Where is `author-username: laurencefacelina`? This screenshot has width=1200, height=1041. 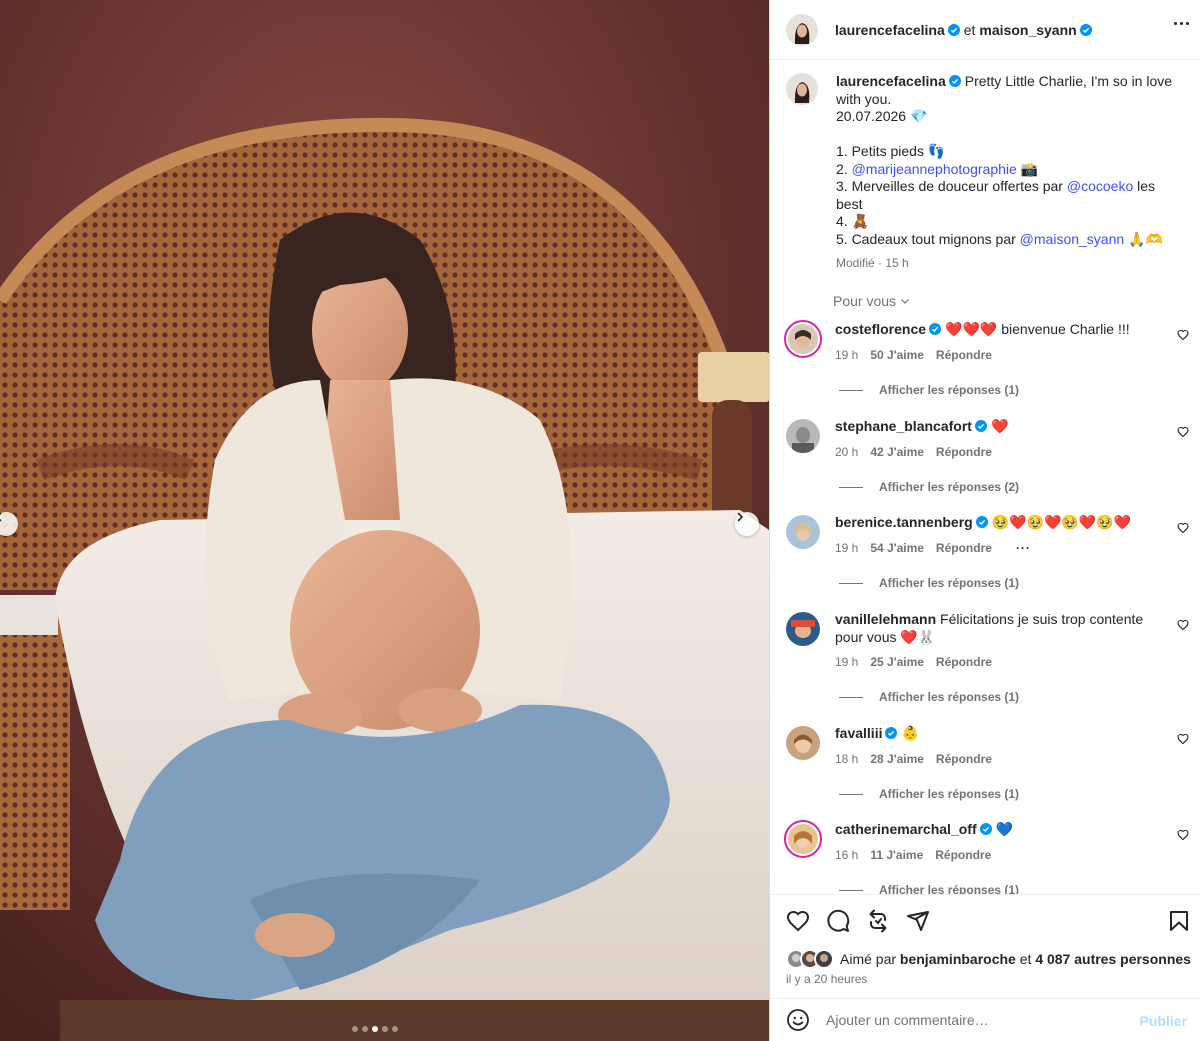
author-username: laurencefacelina is located at coordinates (890, 30).